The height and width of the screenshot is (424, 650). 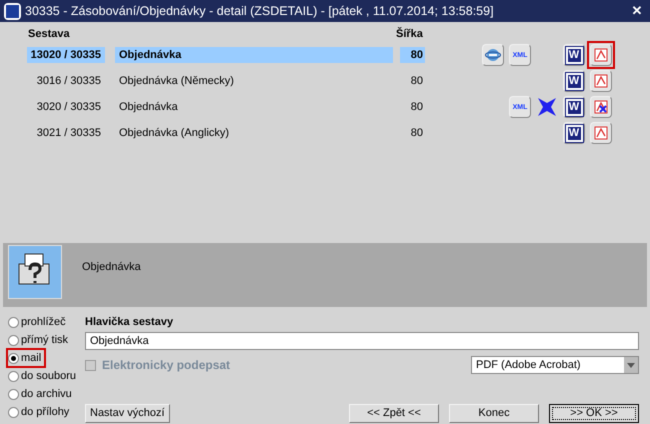 What do you see at coordinates (637, 11) in the screenshot?
I see `close-button: ✕` at bounding box center [637, 11].